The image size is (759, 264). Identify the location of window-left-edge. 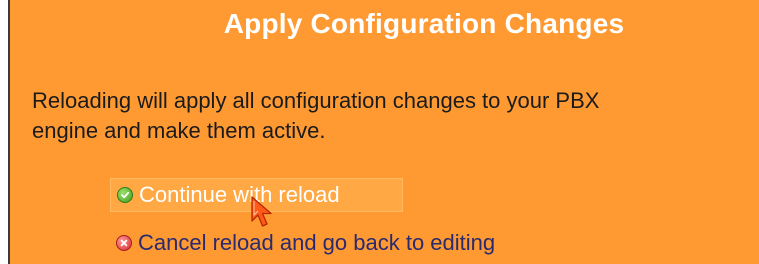
(5, 132).